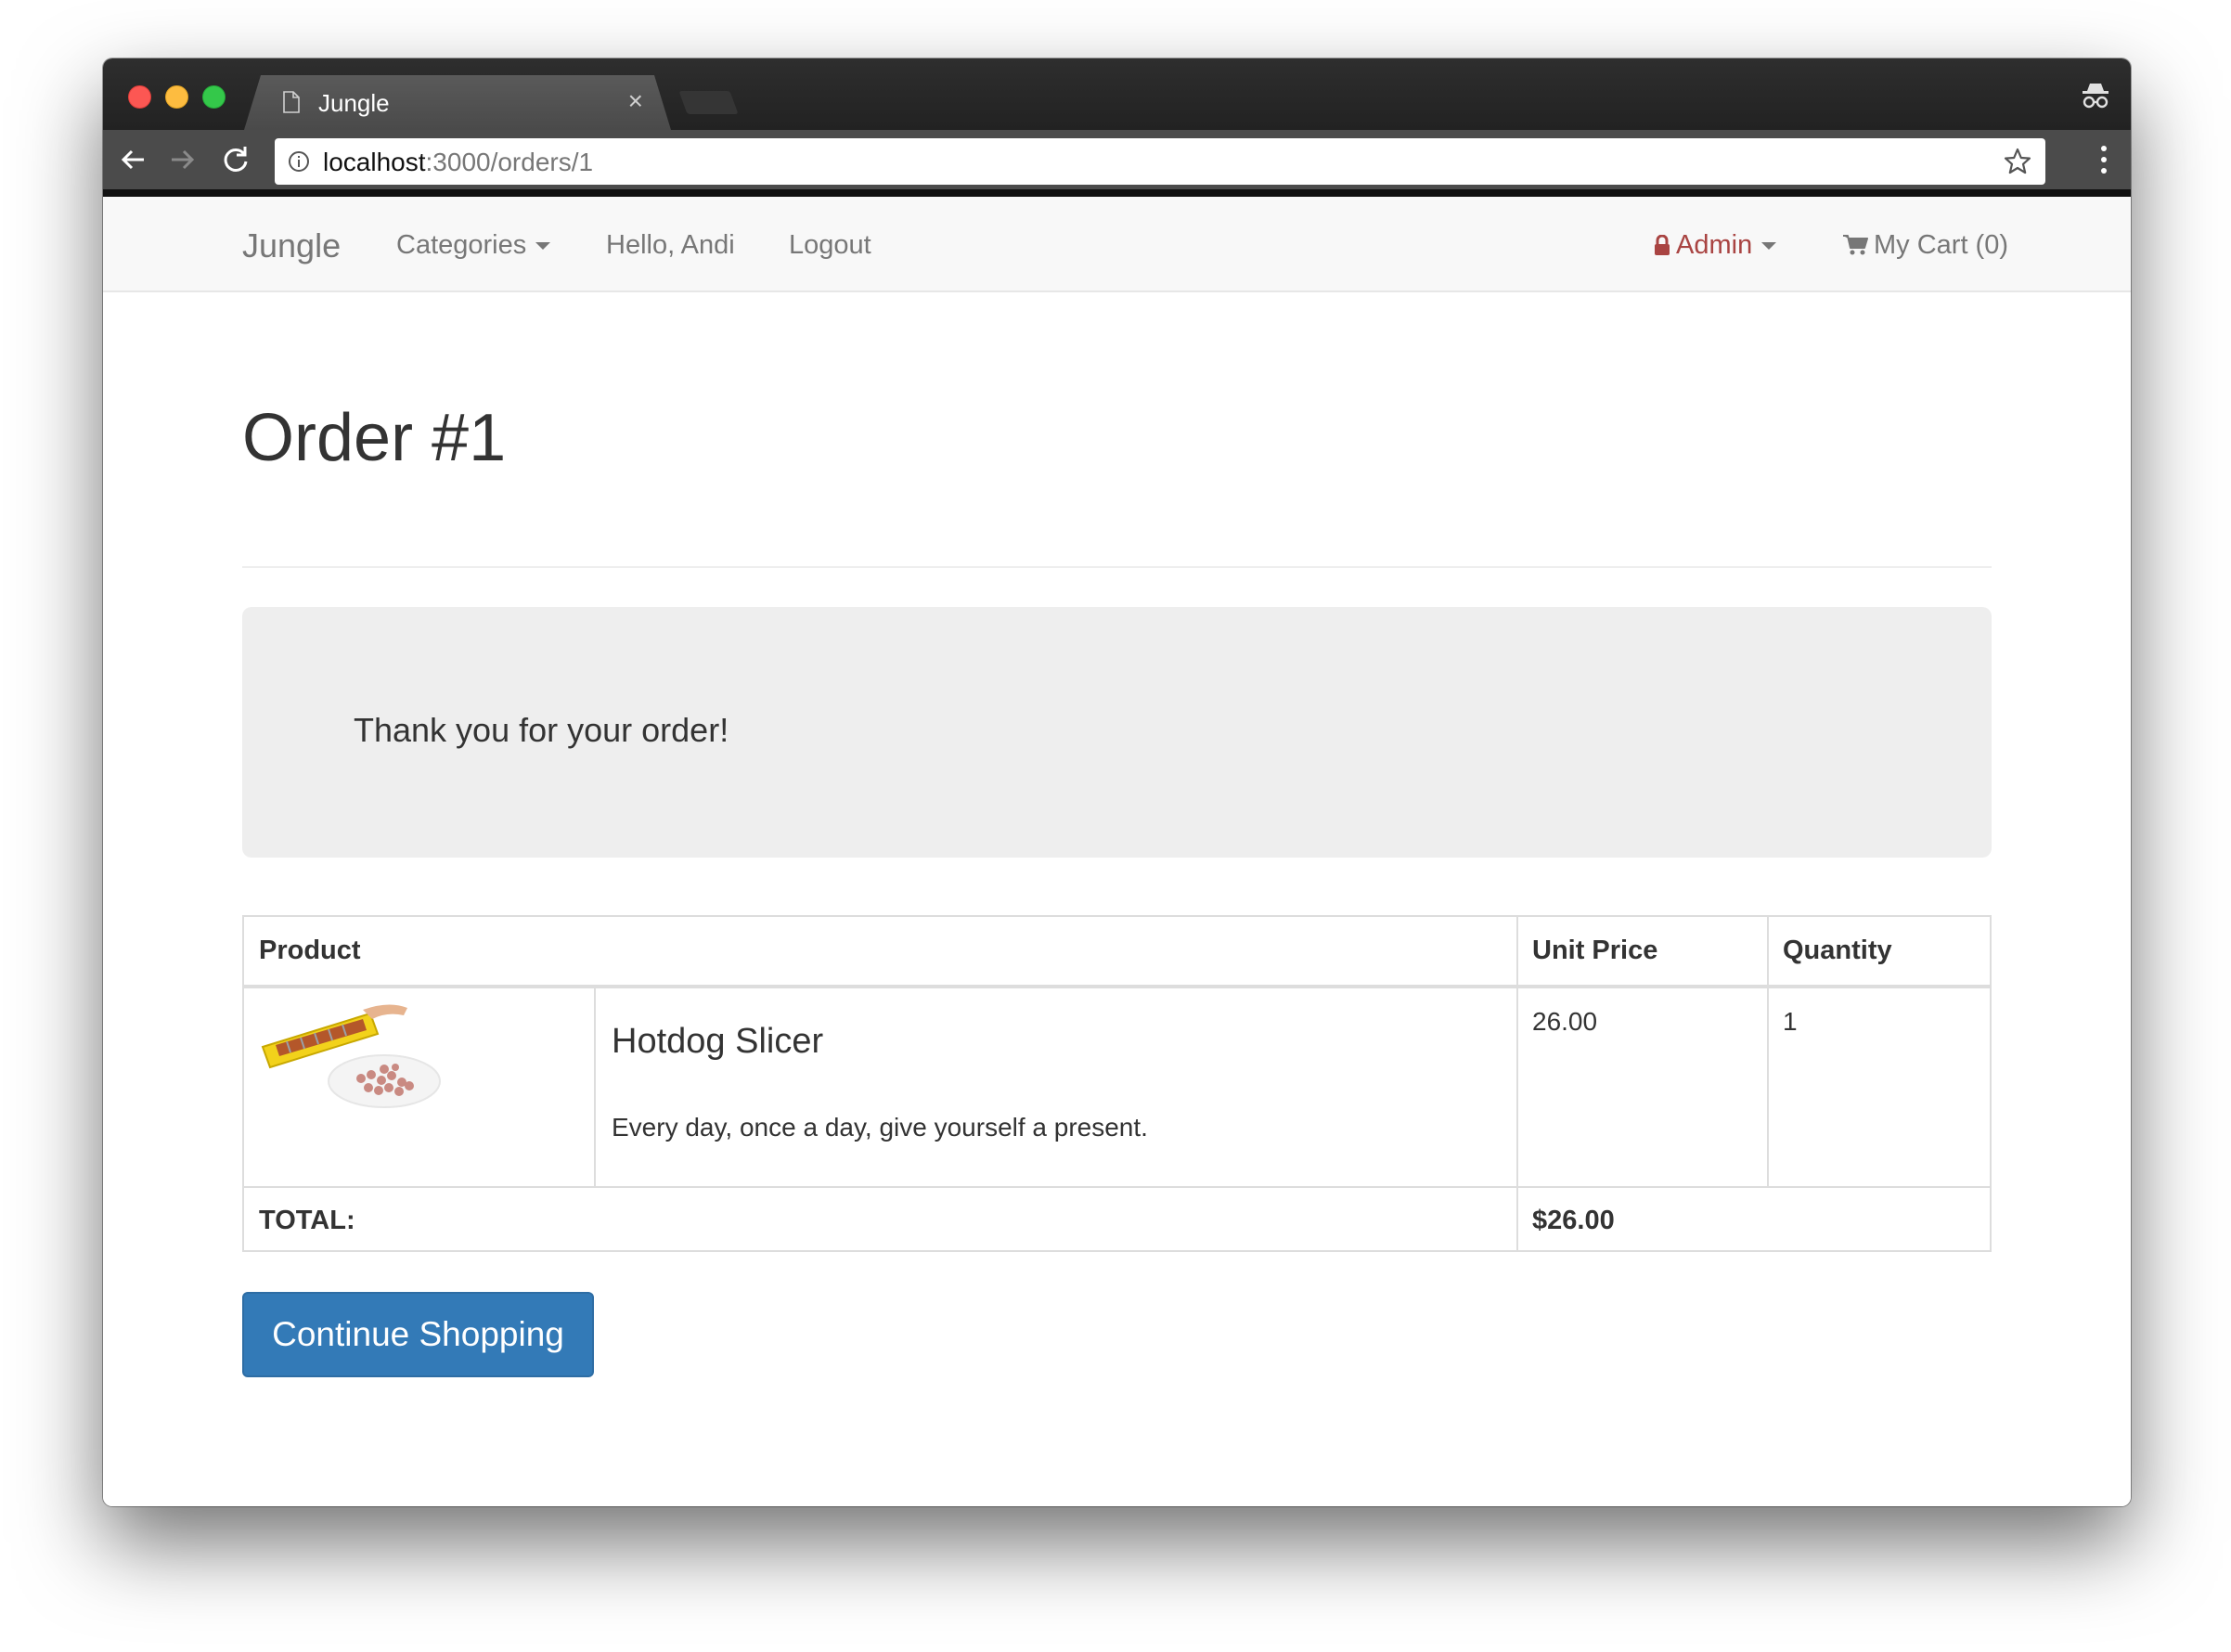  What do you see at coordinates (541, 730) in the screenshot?
I see `thank-you-message: Thank you for your order!` at bounding box center [541, 730].